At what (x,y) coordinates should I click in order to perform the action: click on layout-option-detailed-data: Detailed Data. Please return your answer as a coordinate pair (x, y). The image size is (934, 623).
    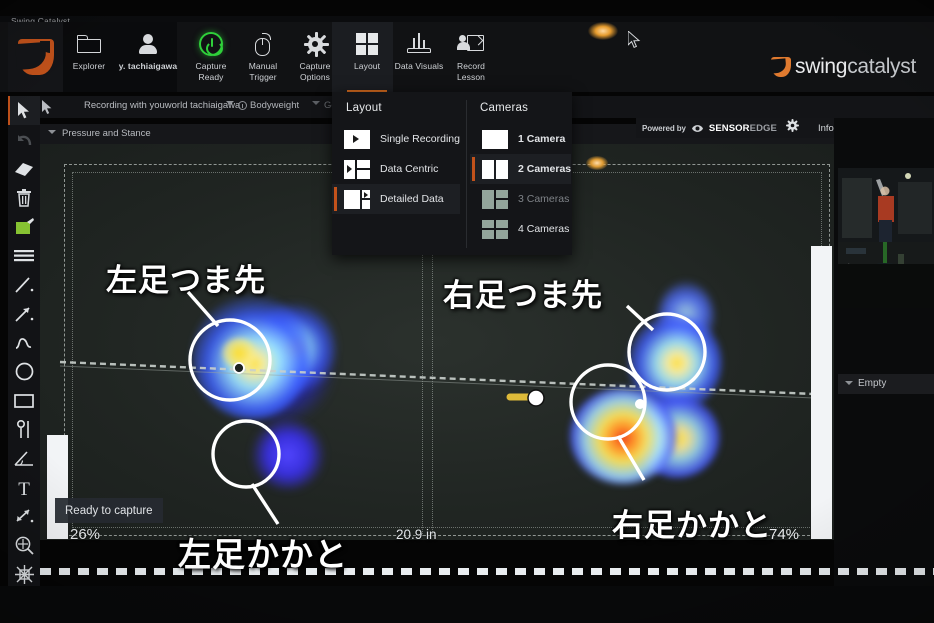
    Looking at the image, I should click on (396, 199).